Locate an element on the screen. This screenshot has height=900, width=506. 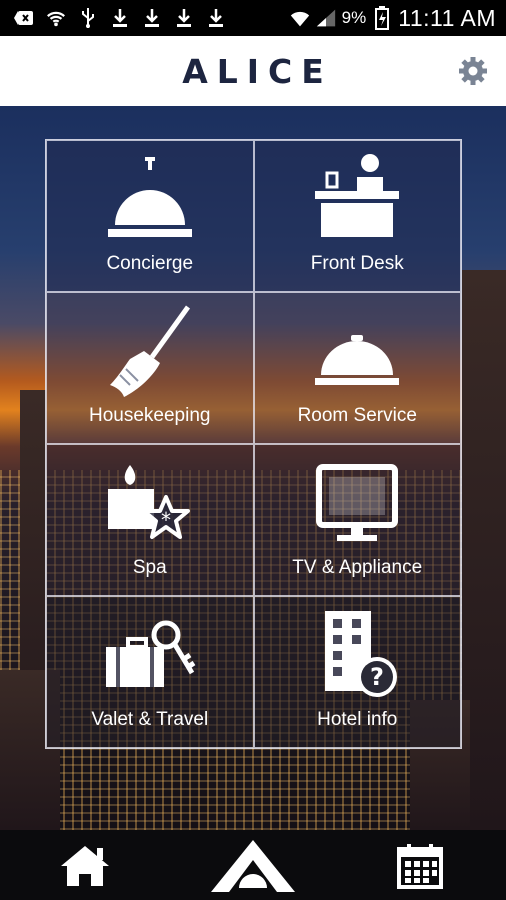
app-title: ALICE is located at coordinates (257, 71).